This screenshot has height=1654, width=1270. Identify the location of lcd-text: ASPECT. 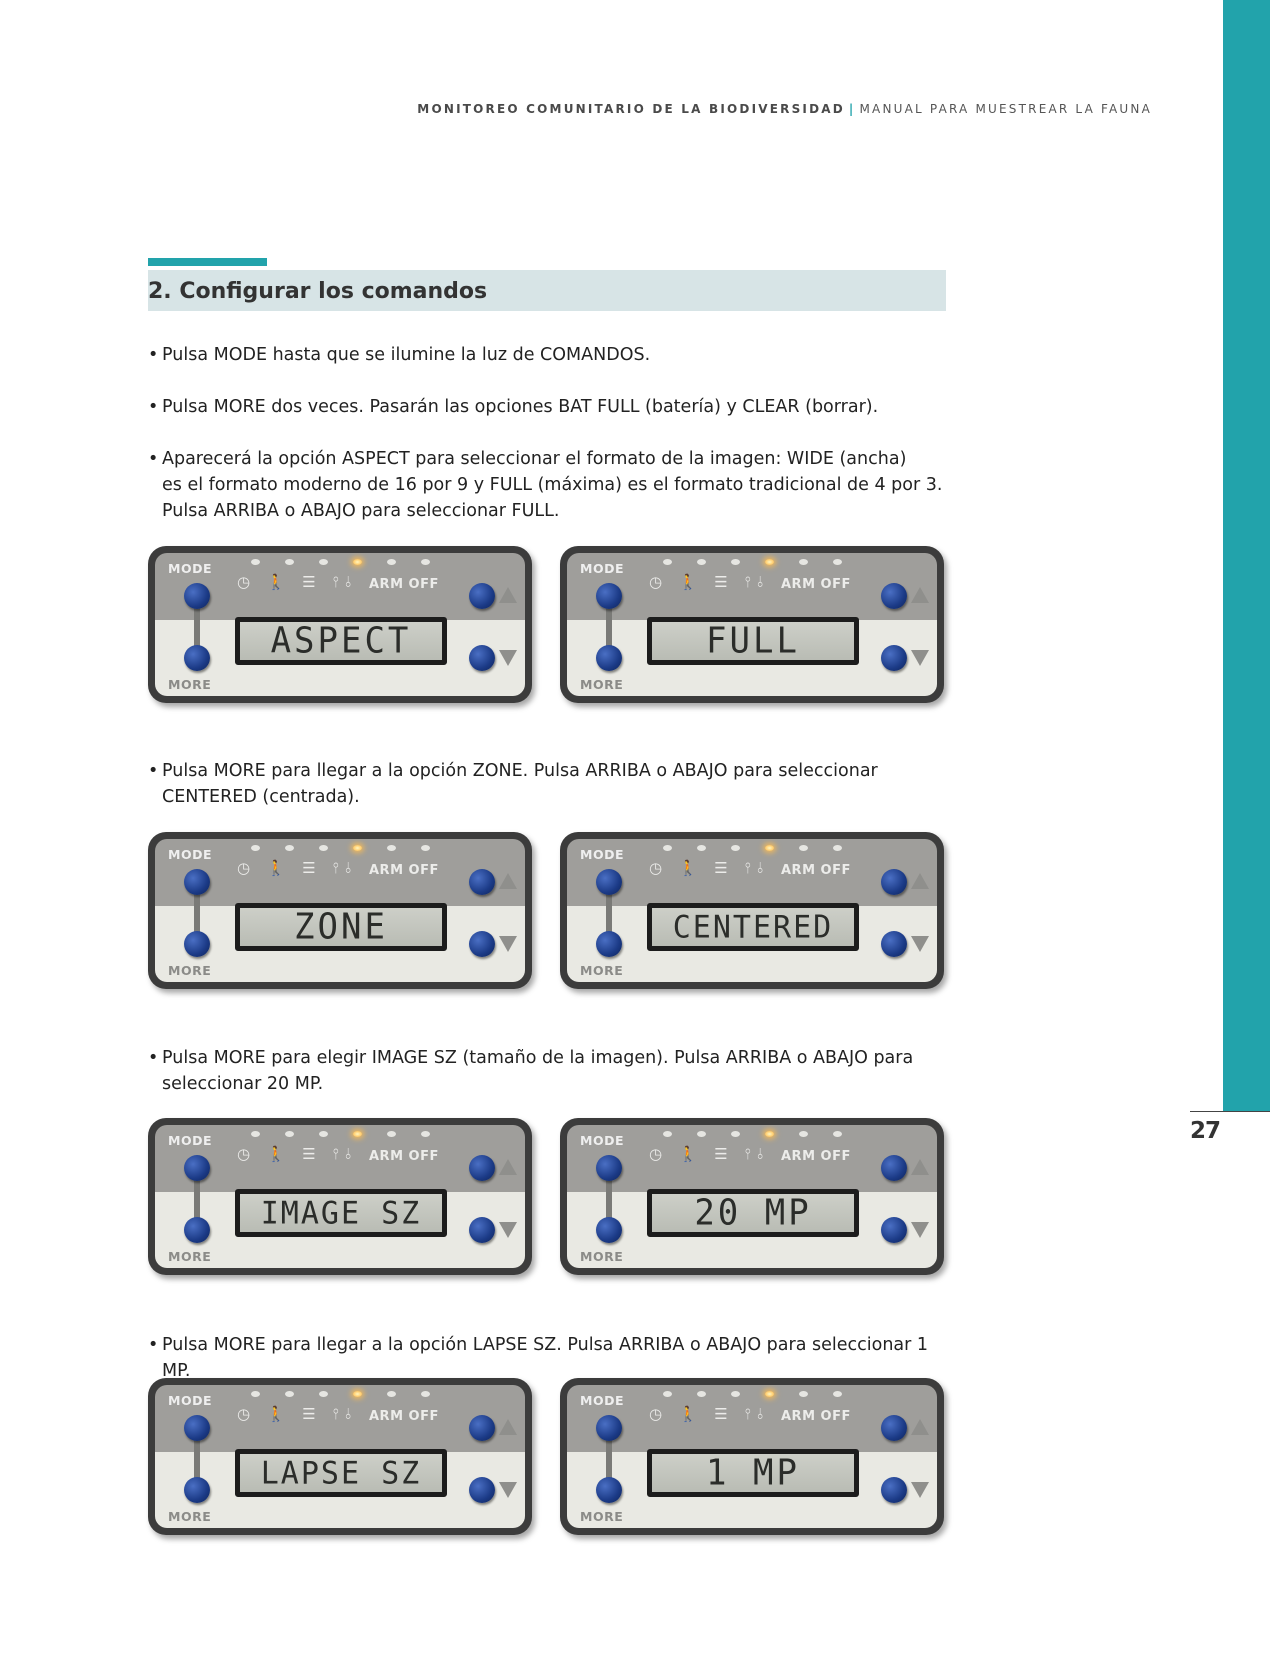
(341, 641).